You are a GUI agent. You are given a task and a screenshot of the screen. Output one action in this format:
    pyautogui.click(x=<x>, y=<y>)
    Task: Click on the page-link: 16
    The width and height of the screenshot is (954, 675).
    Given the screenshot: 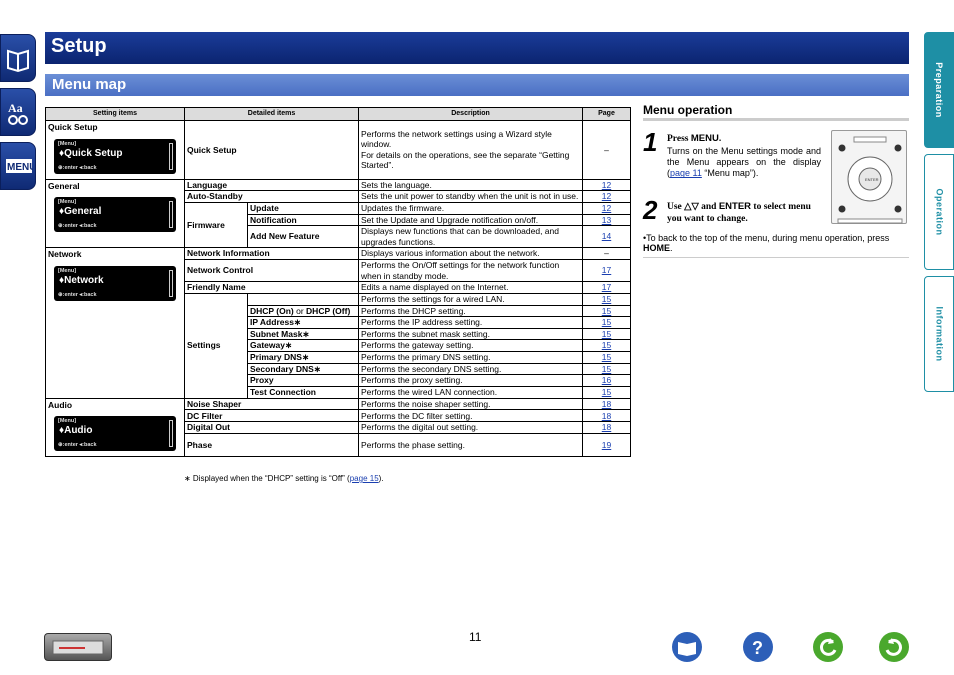 What is the action you would take?
    pyautogui.click(x=606, y=380)
    